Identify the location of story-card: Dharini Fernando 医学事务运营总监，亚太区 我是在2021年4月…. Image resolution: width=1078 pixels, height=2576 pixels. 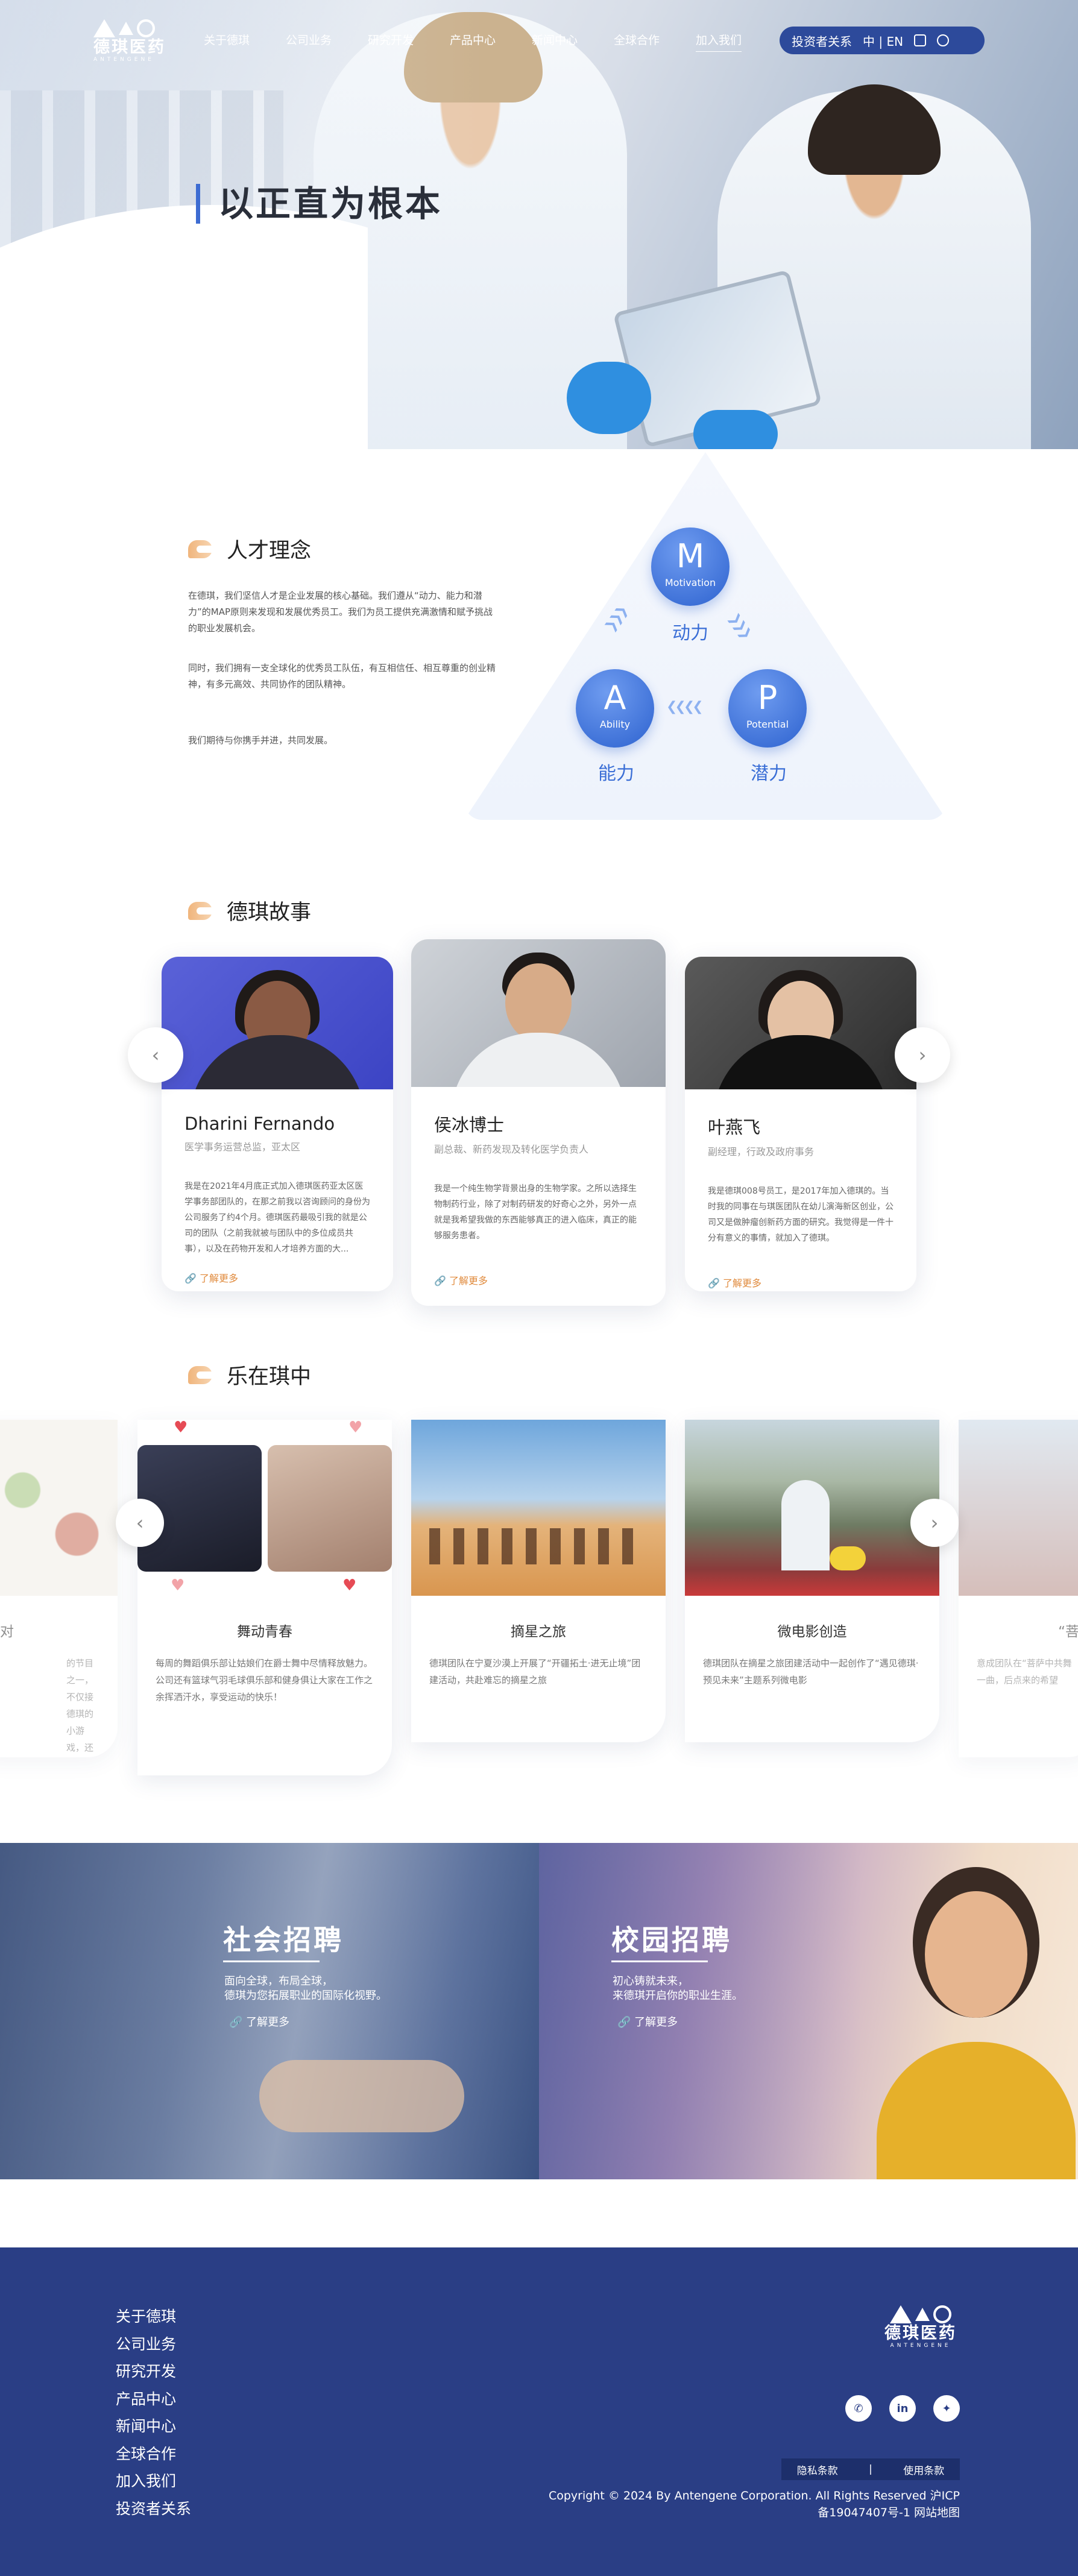
(277, 1124).